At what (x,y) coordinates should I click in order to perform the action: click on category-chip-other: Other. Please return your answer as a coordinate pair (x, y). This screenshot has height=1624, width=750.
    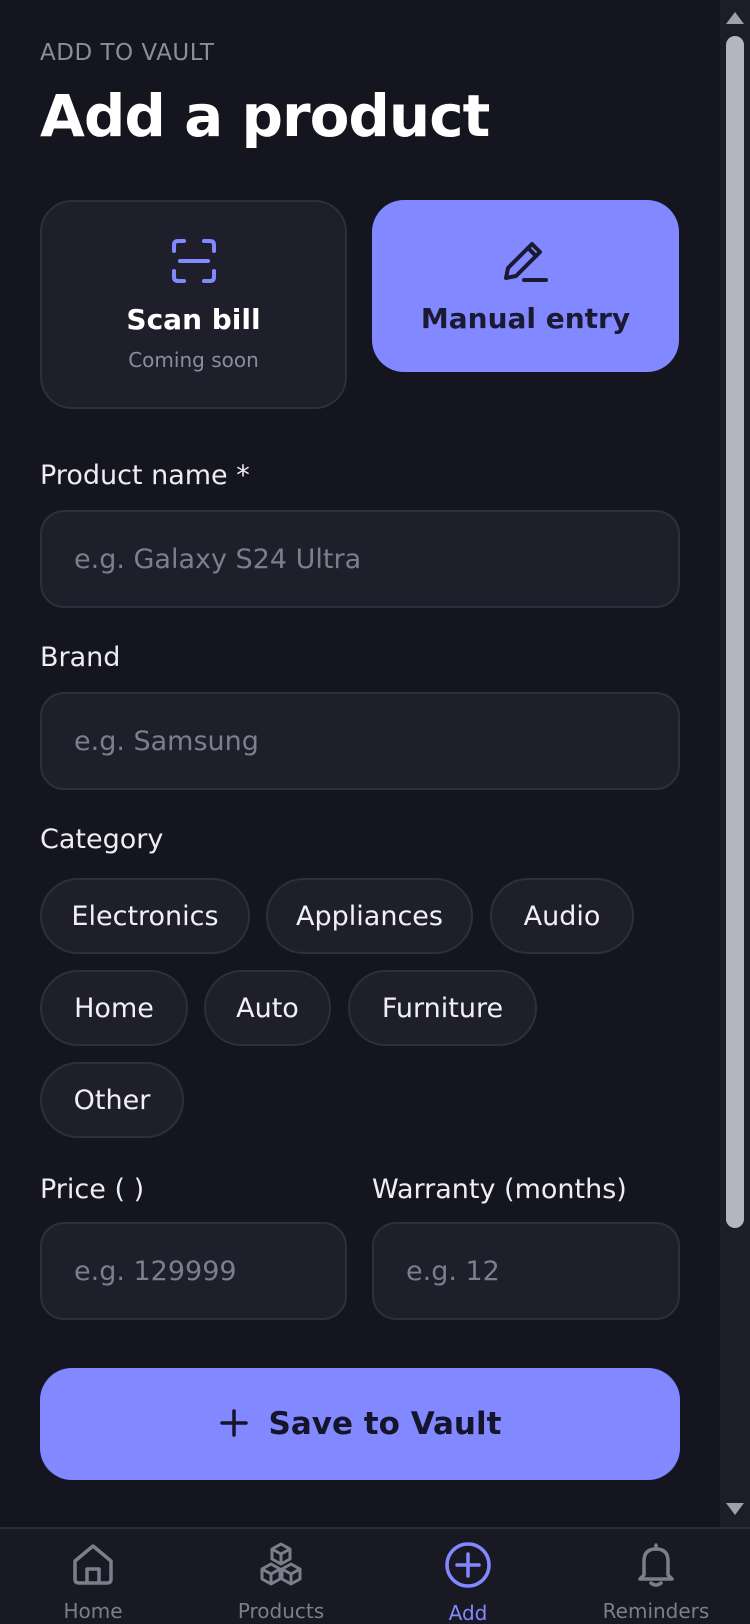
    Looking at the image, I should click on (112, 1100).